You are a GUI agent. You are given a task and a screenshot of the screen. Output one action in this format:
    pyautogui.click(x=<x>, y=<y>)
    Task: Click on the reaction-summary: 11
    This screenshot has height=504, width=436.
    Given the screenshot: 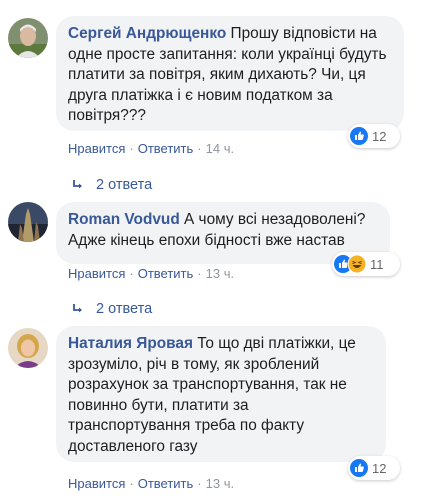 What is the action you would take?
    pyautogui.click(x=366, y=264)
    